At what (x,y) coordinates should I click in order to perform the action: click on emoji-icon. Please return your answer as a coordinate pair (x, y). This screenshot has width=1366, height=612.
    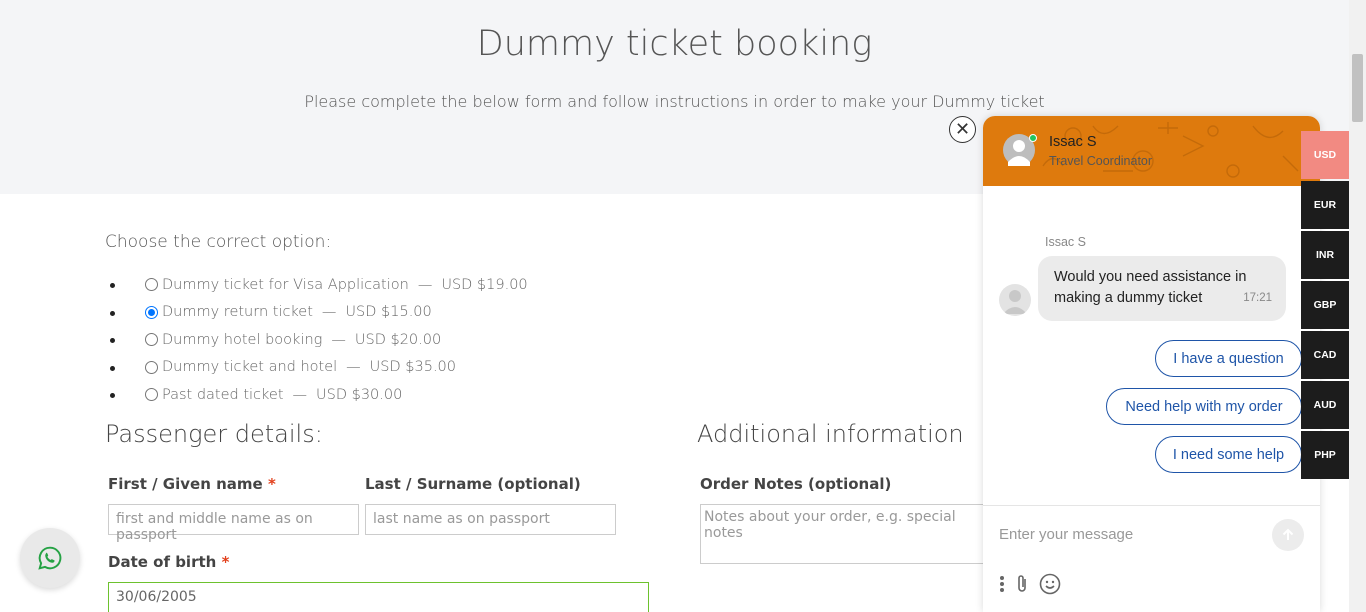
    Looking at the image, I should click on (1050, 584).